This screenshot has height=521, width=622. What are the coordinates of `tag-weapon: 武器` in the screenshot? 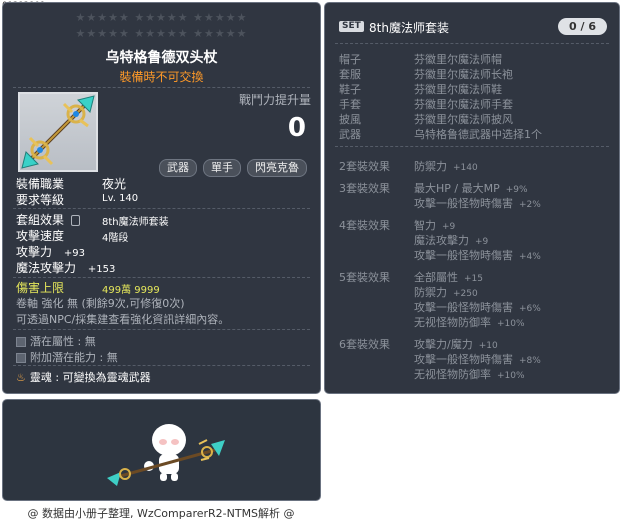 It's located at (178, 168).